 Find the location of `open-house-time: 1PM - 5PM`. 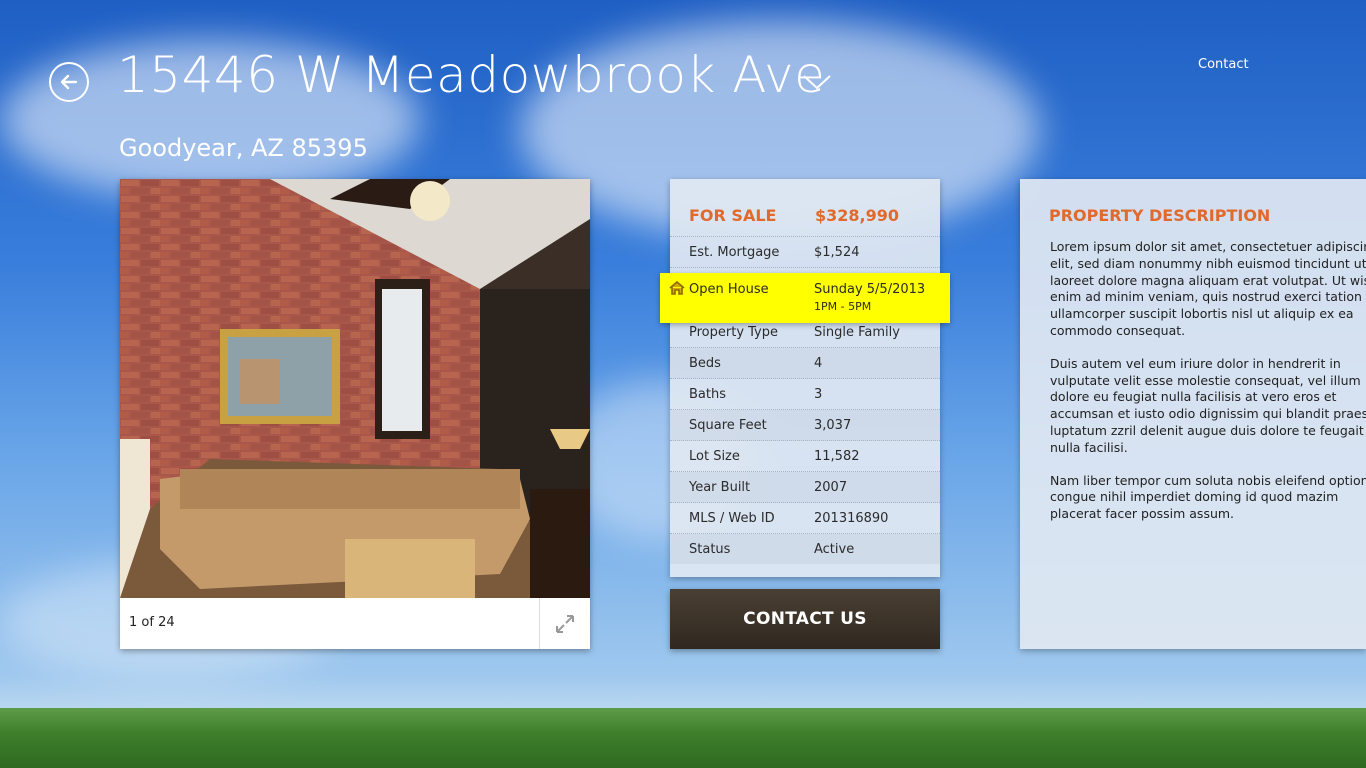

open-house-time: 1PM - 5PM is located at coordinates (843, 306).